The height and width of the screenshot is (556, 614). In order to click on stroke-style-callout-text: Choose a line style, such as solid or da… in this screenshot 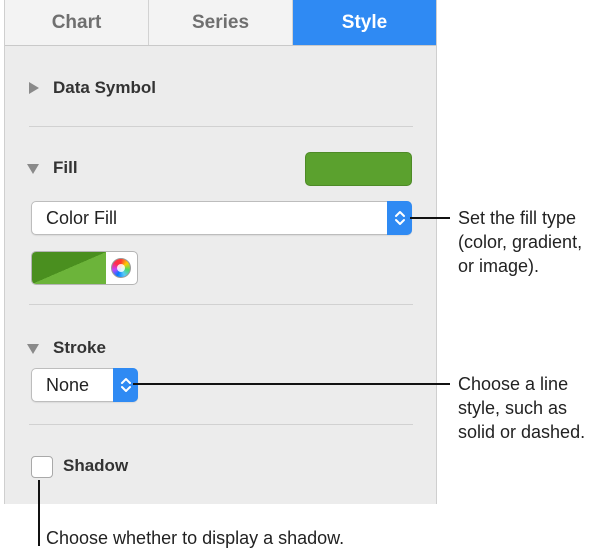, I will do `click(522, 408)`.